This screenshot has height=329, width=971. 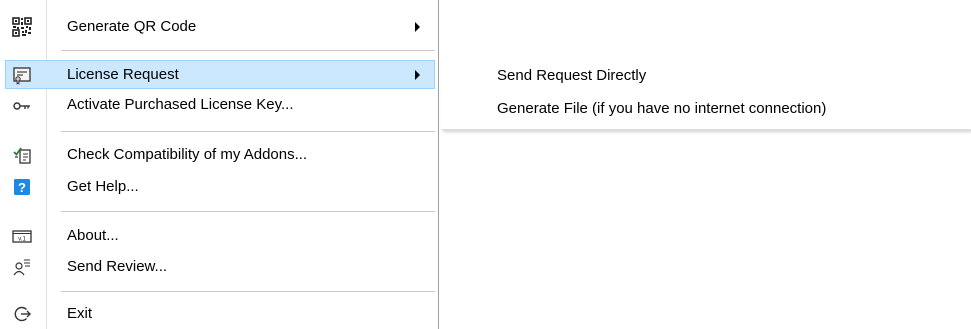 I want to click on submenu-item-label: Send Request Directly, so click(x=572, y=75).